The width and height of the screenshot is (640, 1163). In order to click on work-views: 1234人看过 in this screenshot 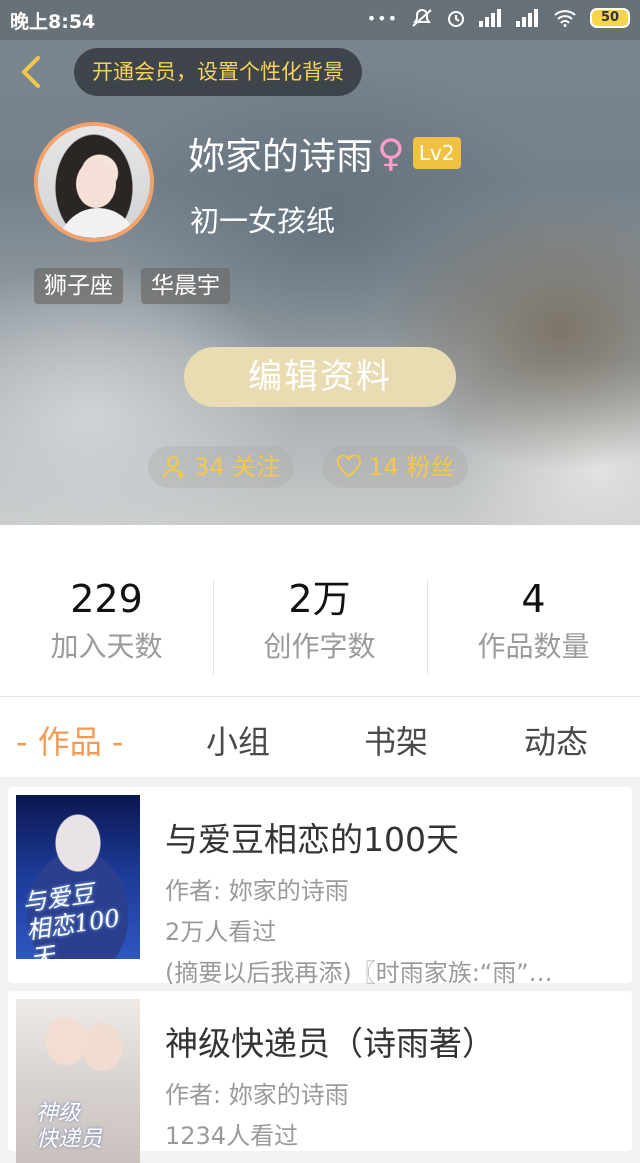, I will do `click(232, 1136)`.